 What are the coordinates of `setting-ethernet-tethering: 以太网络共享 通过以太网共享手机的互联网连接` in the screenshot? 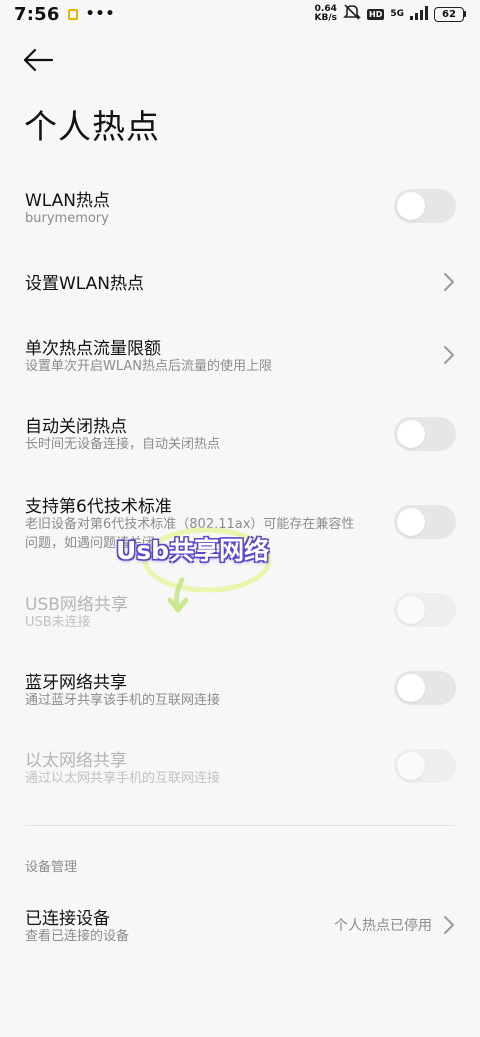 It's located at (240, 769).